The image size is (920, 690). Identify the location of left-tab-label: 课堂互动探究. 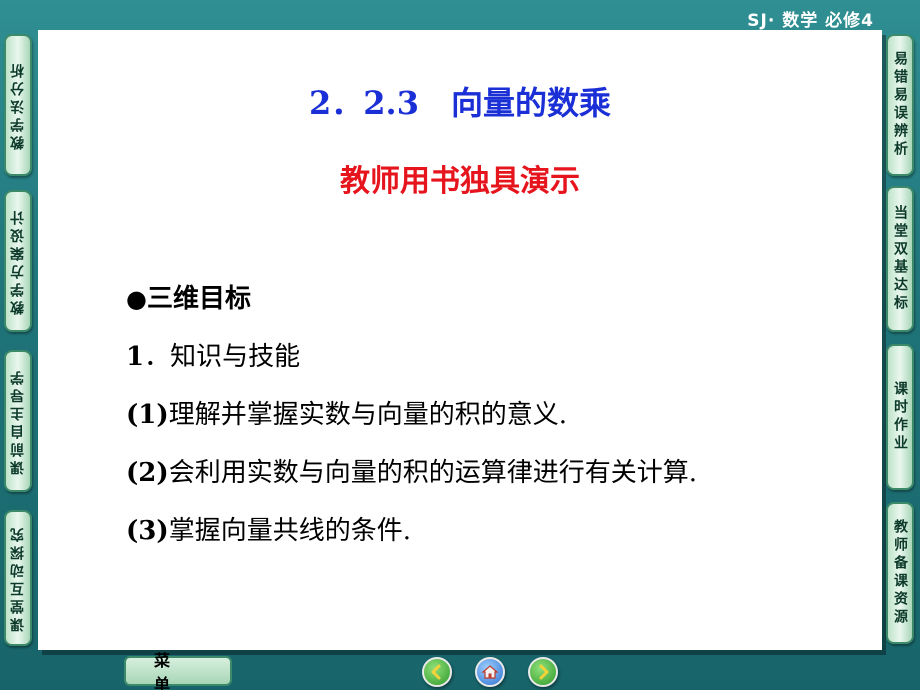
(18, 578).